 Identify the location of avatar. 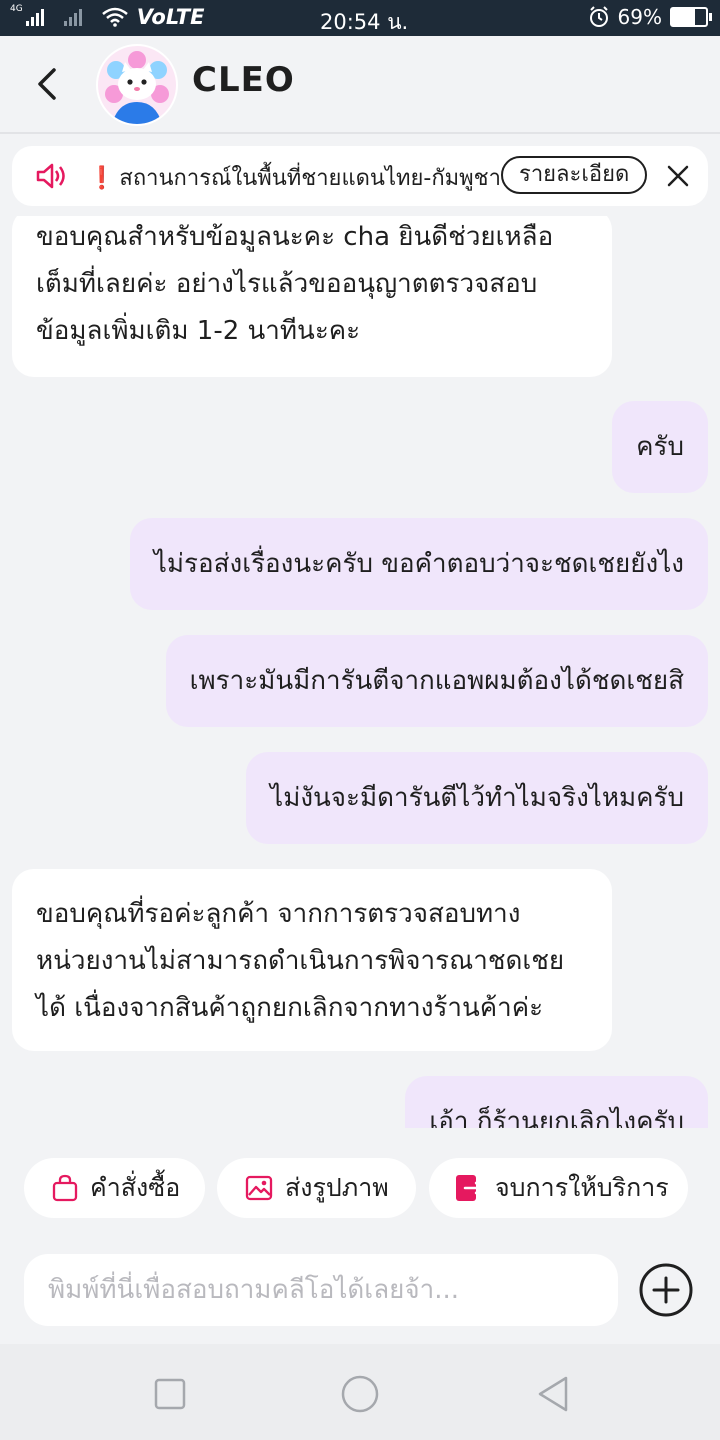
(137, 85).